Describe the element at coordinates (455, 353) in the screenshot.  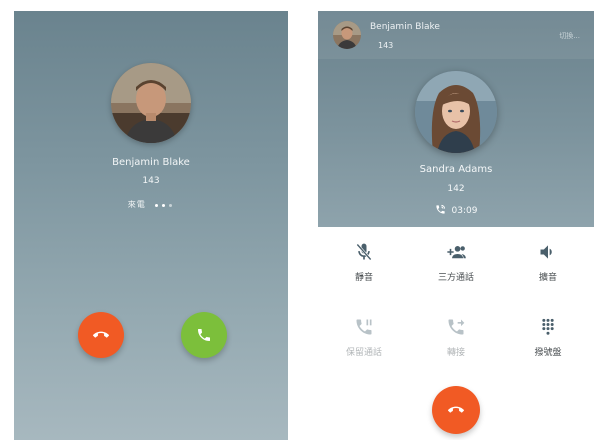
I see `transfer-label: 轉接` at that location.